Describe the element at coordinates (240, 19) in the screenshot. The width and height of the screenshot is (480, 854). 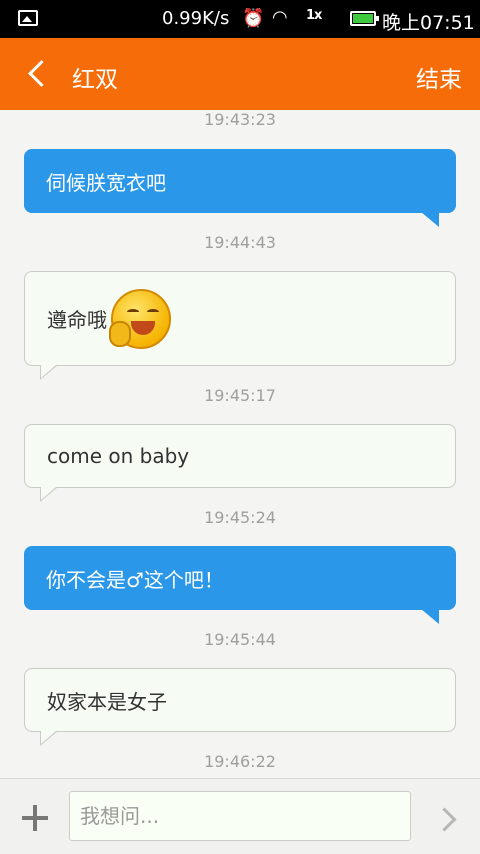
I see `status-bar: 0.99K/s ⏰ ◠ 1x 晚上07:51` at that location.